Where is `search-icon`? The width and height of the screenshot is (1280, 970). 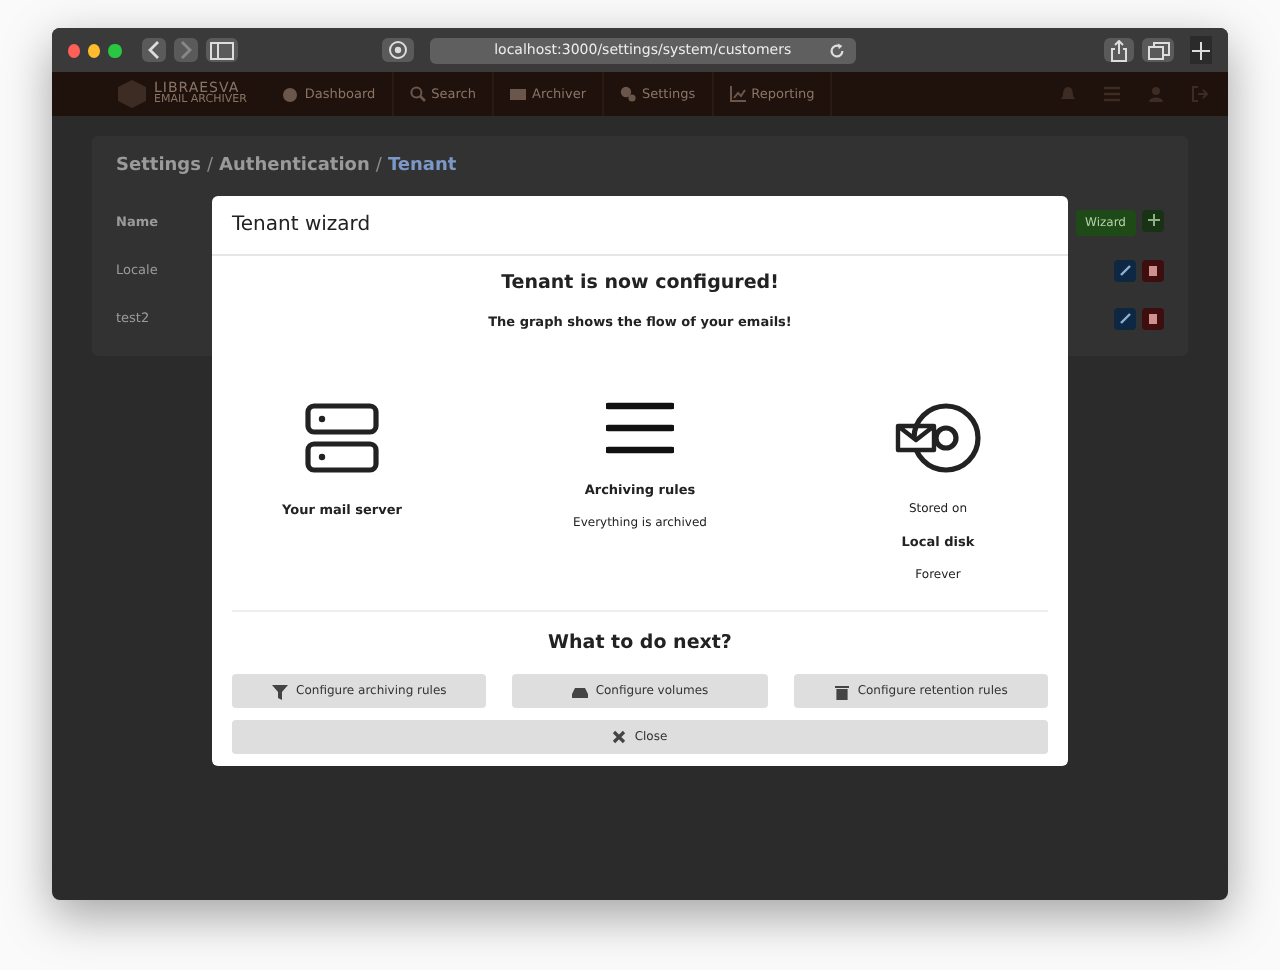
search-icon is located at coordinates (417, 94).